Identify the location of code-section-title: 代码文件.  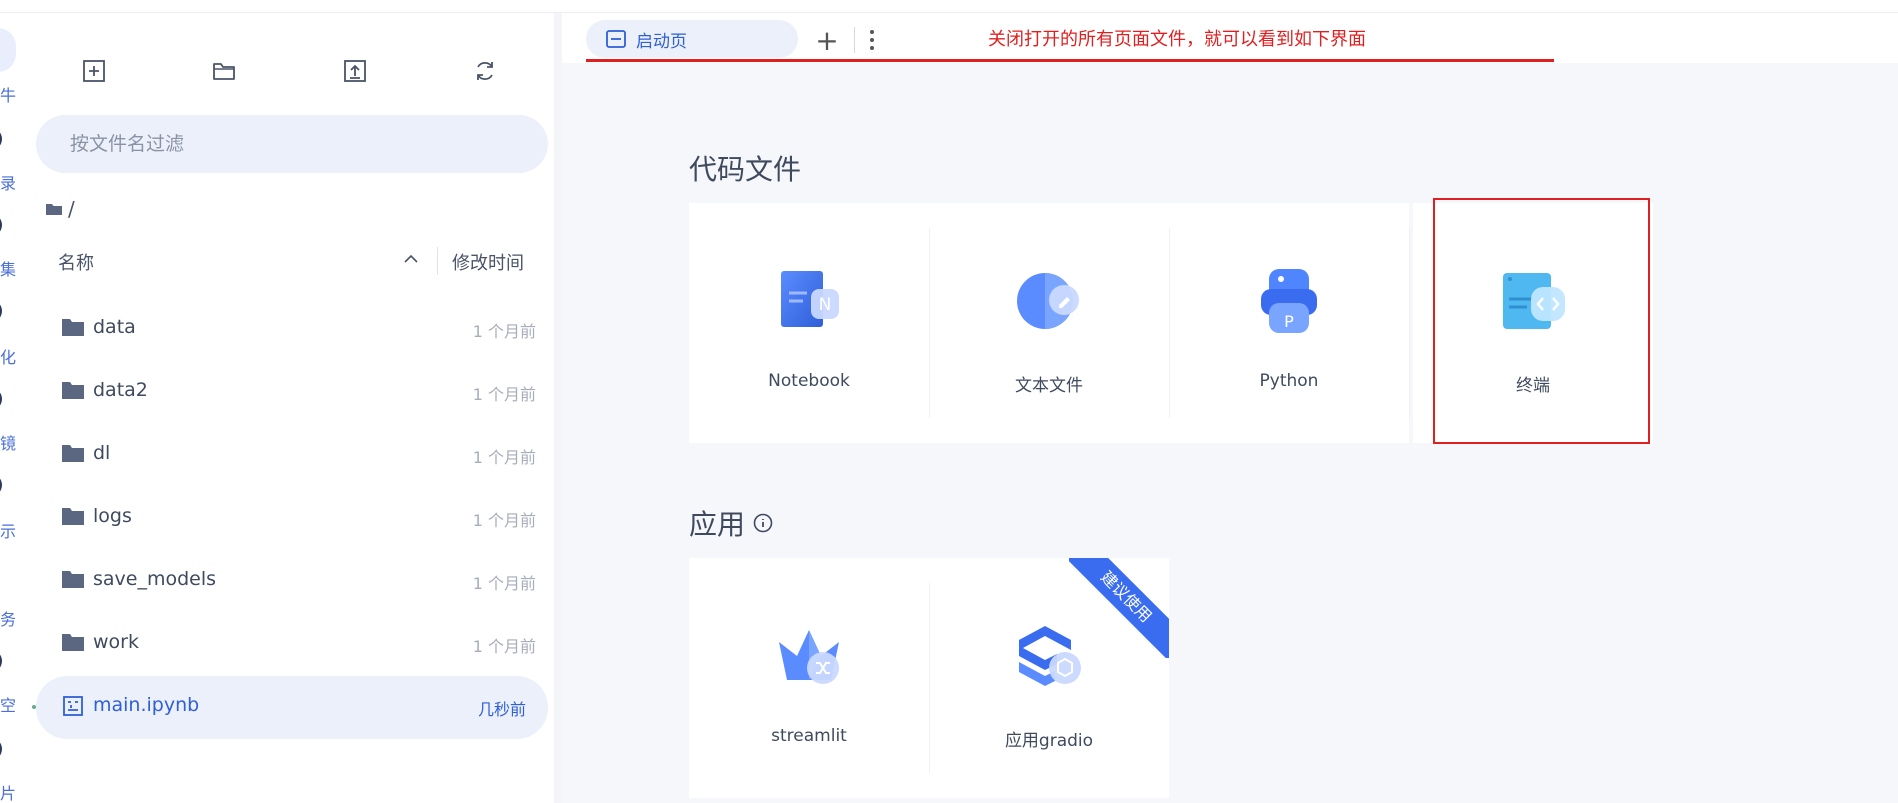
(745, 168).